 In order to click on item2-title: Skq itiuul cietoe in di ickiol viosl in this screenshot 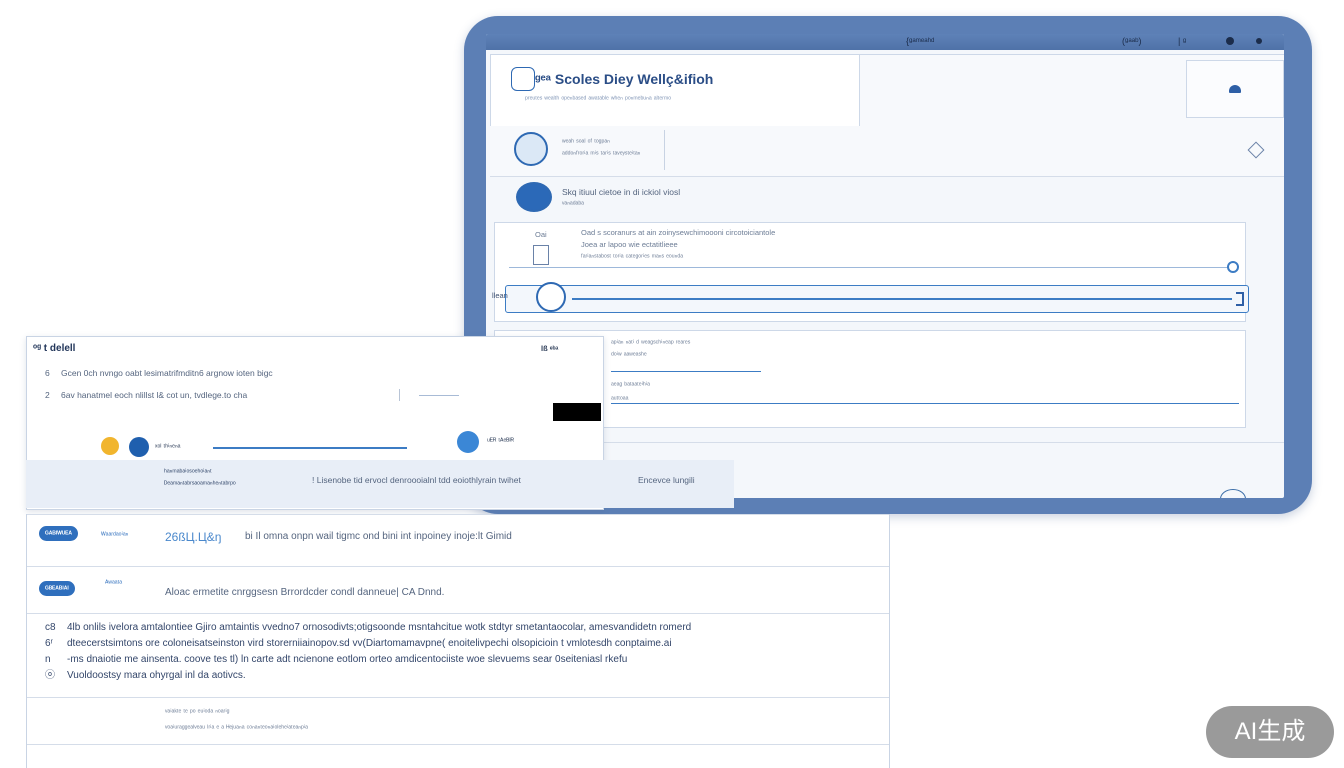, I will do `click(621, 192)`.